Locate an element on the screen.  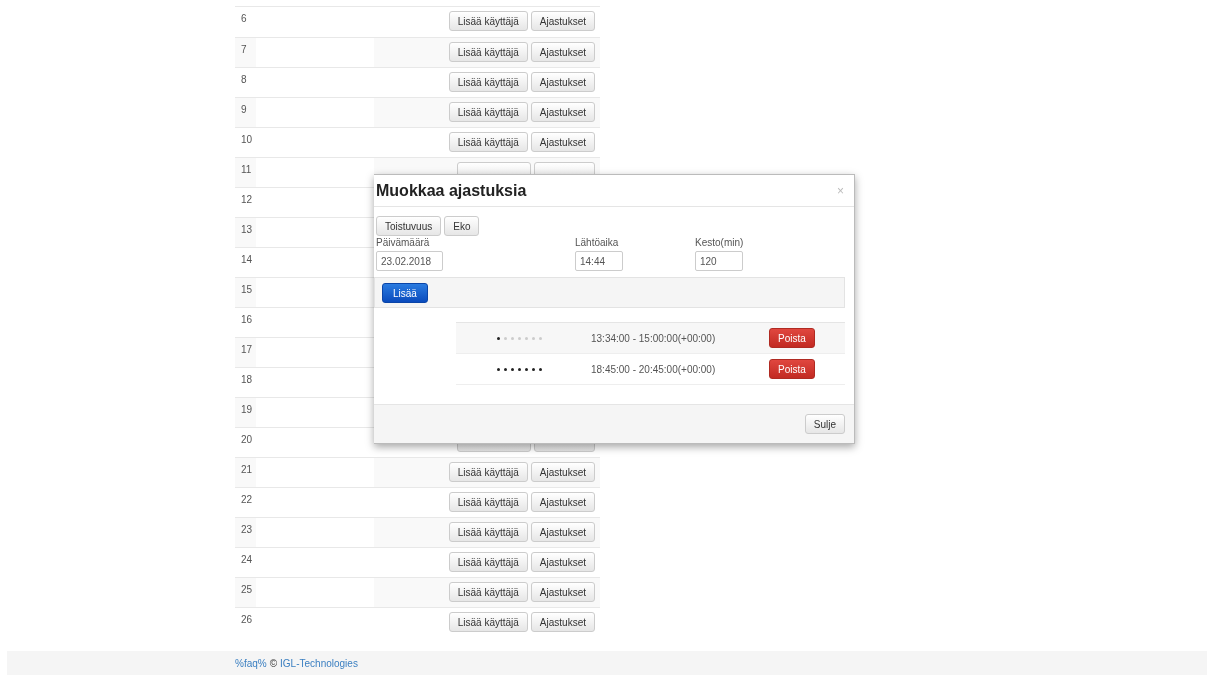
row-number: 9 is located at coordinates (245, 112).